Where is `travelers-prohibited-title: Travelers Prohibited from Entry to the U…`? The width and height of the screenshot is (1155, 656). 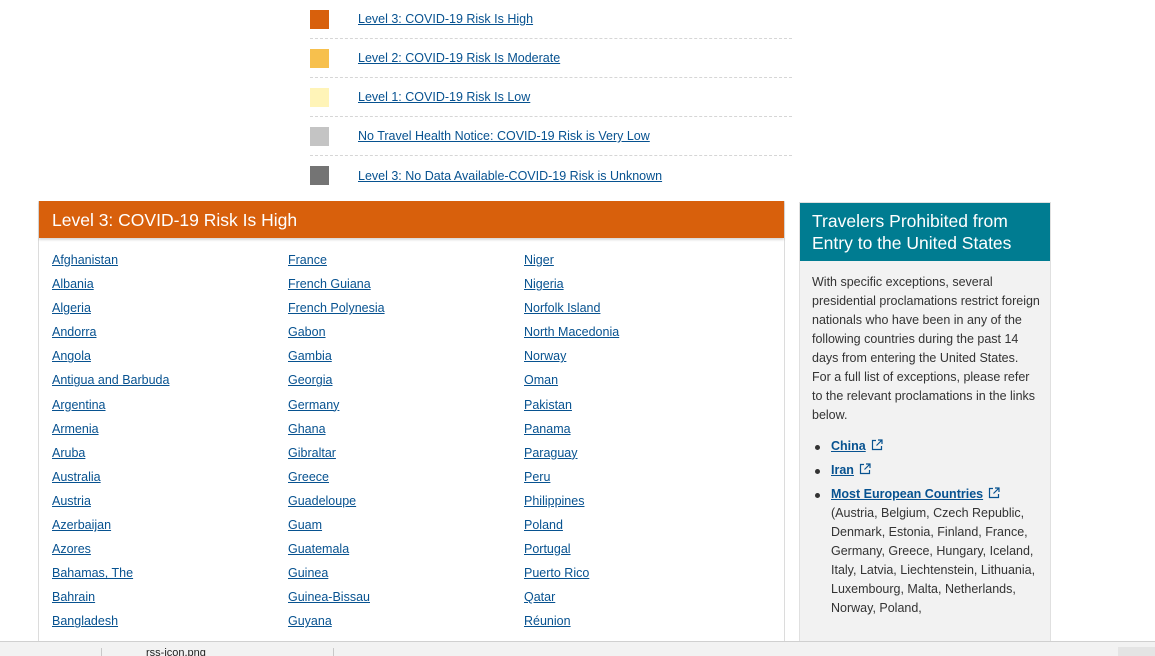 travelers-prohibited-title: Travelers Prohibited from Entry to the U… is located at coordinates (925, 232).